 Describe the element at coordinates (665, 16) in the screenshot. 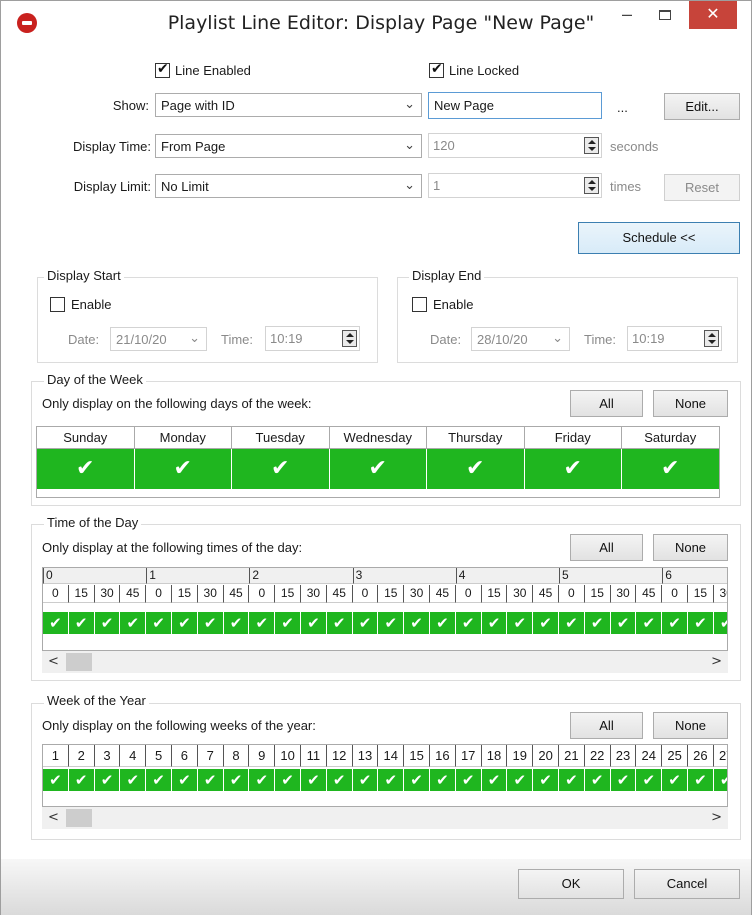

I see `maximize-button` at that location.